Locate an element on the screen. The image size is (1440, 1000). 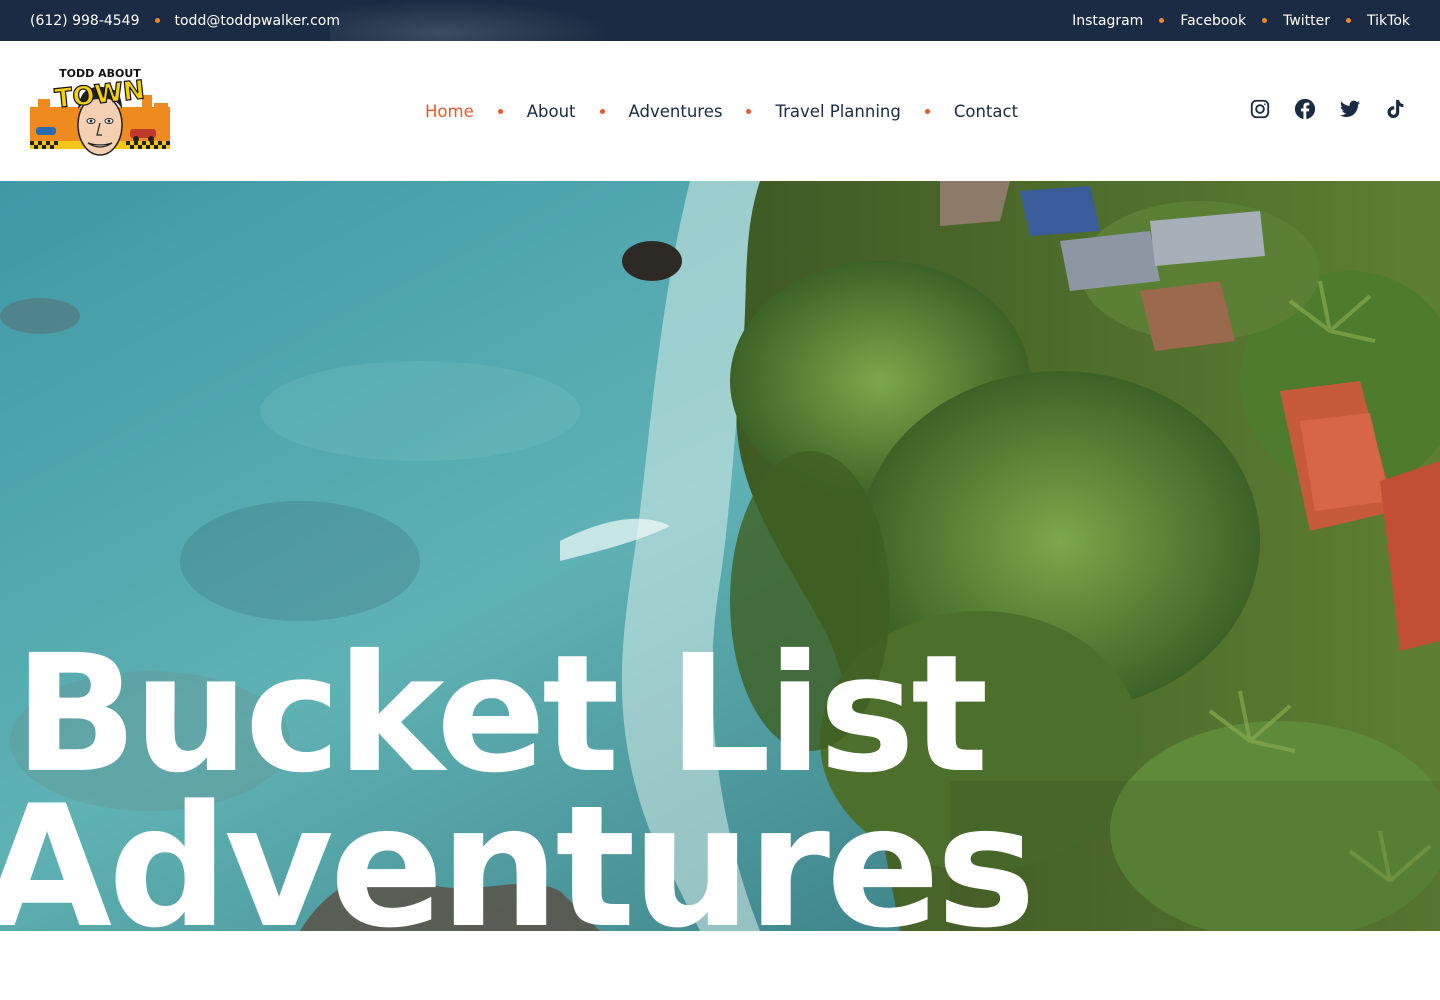
topbar-foliage-texture is located at coordinates (470, 20).